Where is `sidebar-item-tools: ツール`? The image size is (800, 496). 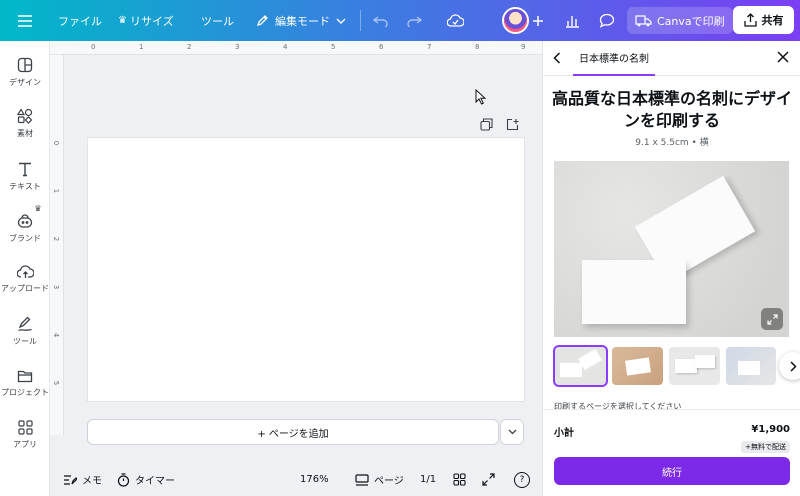
sidebar-item-tools: ツール is located at coordinates (25, 331).